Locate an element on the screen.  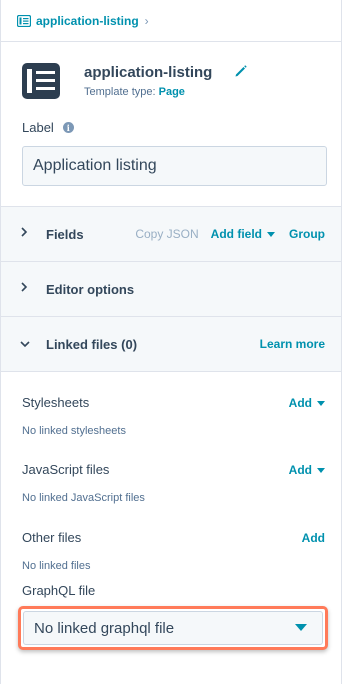
fields-title: Fields is located at coordinates (65, 234).